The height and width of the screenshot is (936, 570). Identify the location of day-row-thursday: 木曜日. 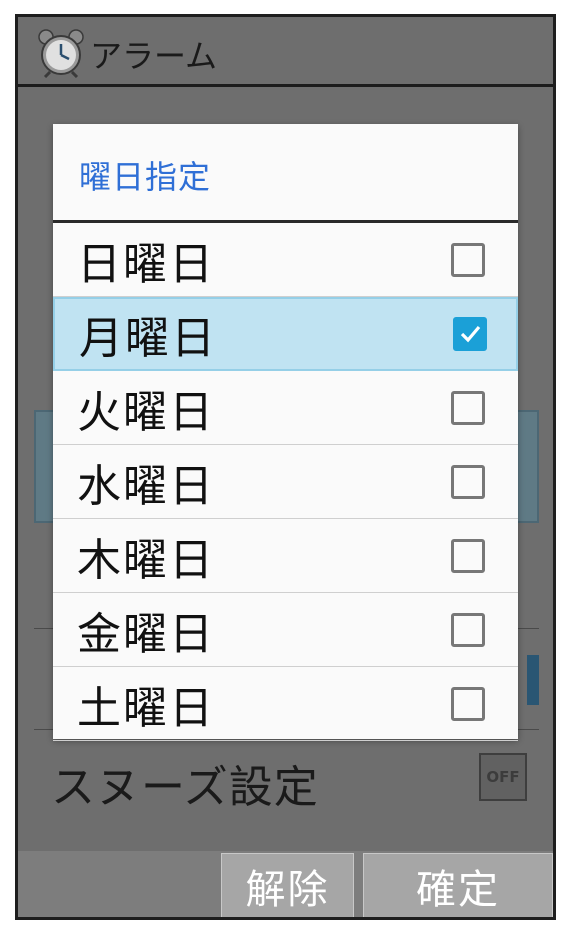
(285, 556).